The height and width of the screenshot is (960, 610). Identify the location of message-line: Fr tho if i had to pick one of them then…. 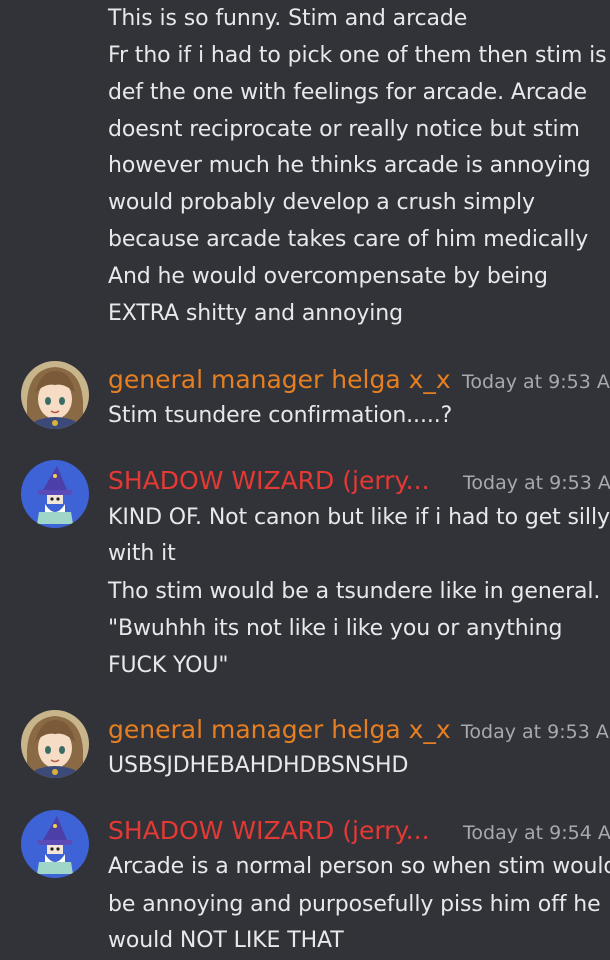
(357, 55).